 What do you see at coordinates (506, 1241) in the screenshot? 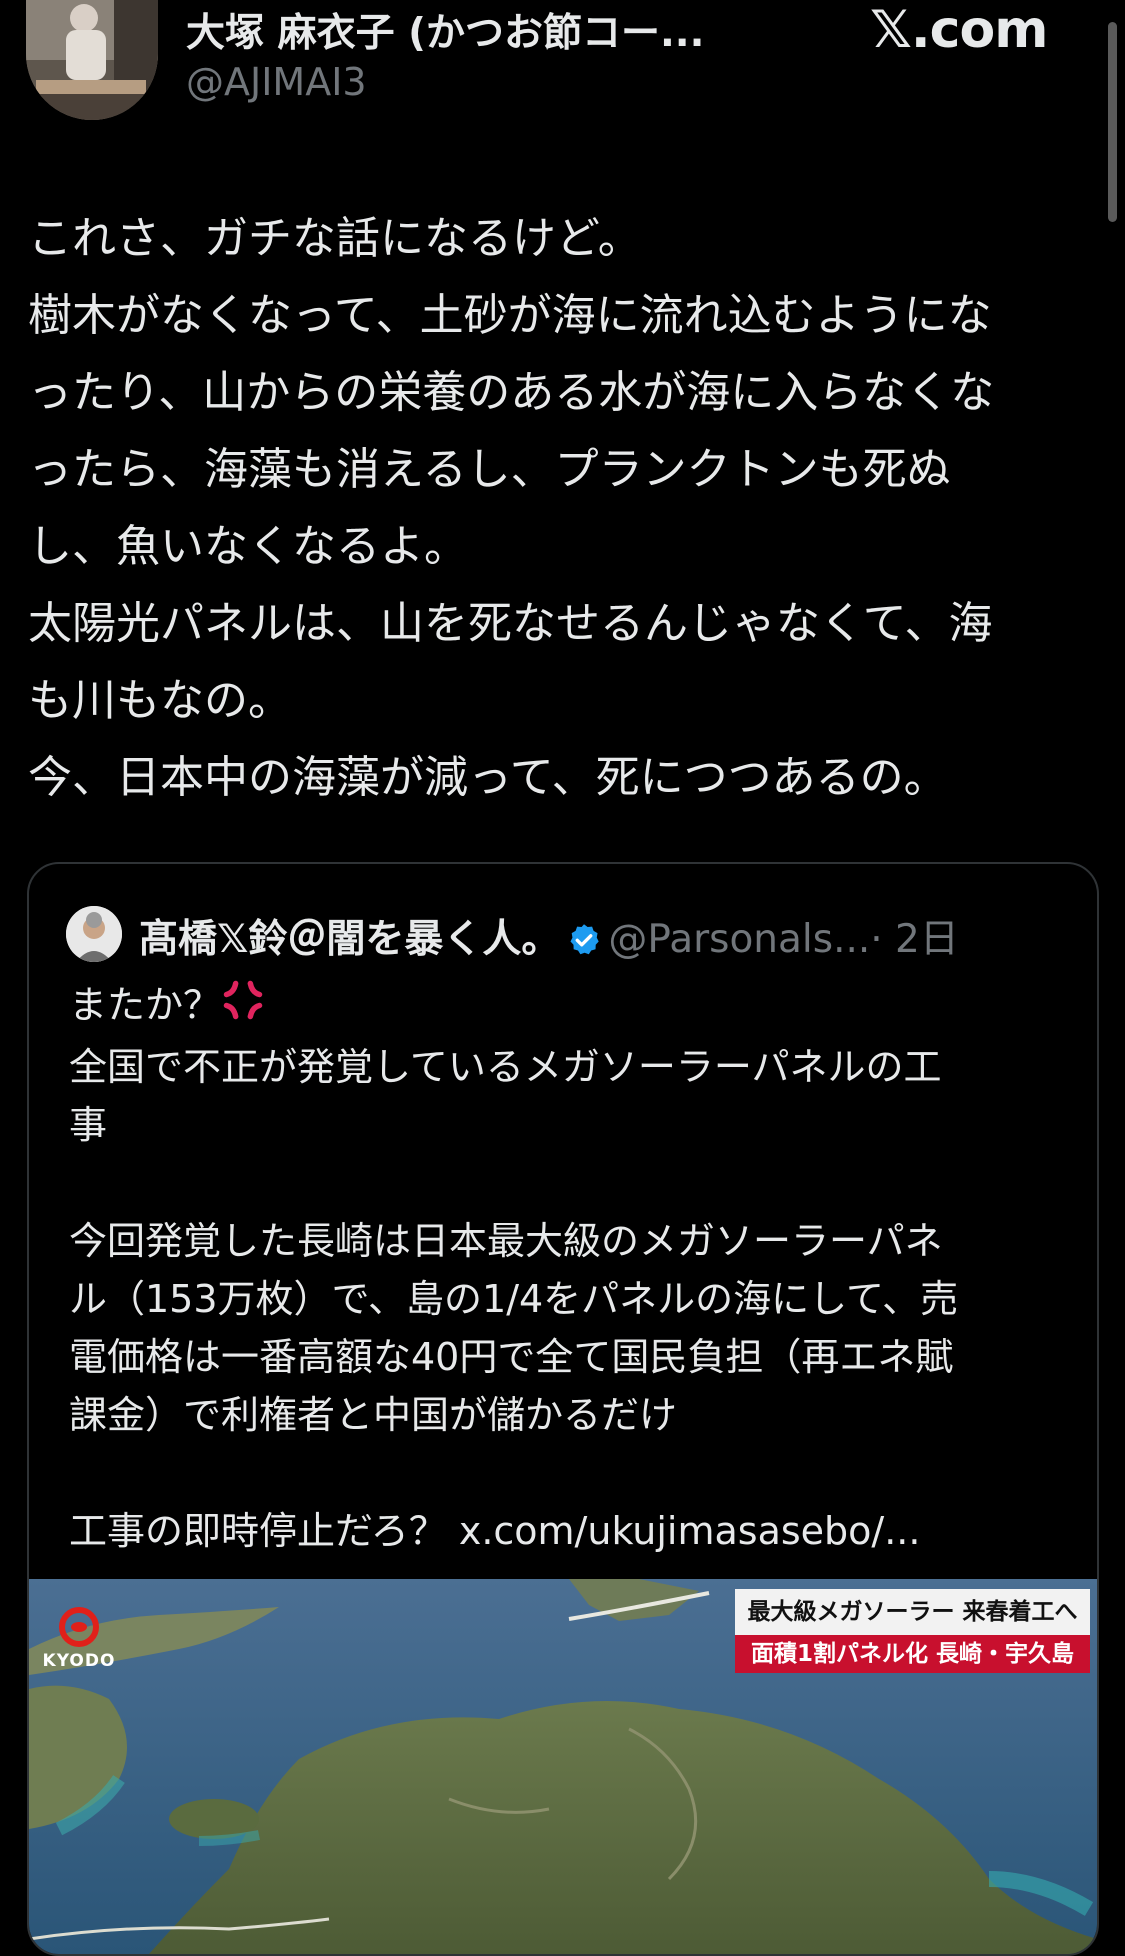
I see `quoted-line: 今回発覚した長崎は日本最大級のメガソーラーパネ` at bounding box center [506, 1241].